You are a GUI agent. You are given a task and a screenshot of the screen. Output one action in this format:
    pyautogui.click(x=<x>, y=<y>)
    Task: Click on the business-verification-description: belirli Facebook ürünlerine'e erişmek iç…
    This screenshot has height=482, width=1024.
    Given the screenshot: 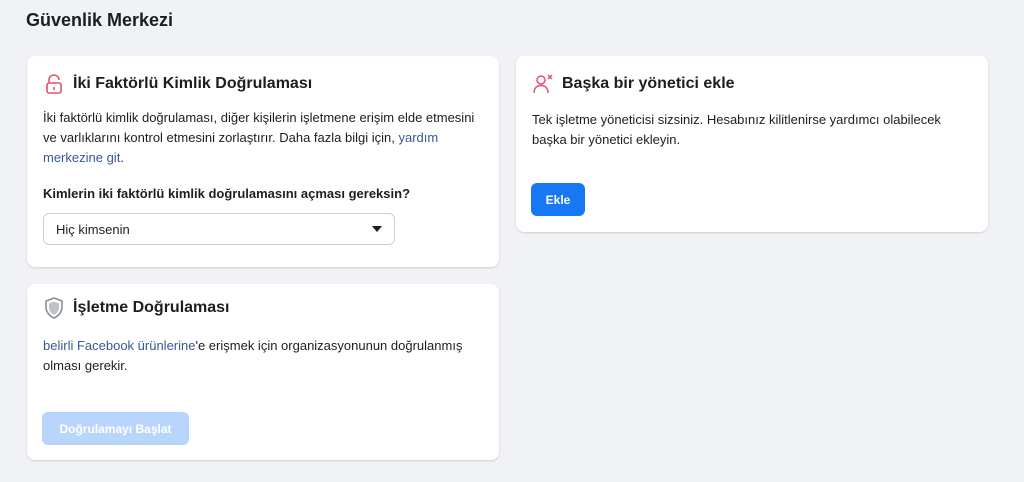 What is the action you would take?
    pyautogui.click(x=263, y=356)
    